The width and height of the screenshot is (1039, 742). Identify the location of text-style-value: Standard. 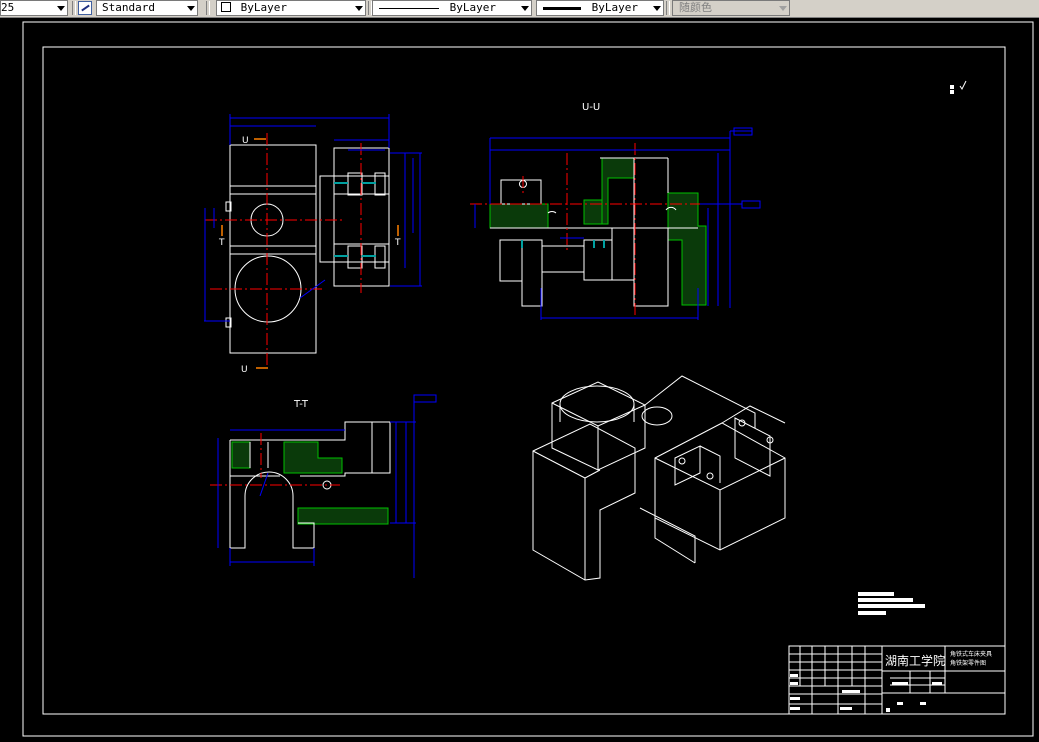
(128, 7).